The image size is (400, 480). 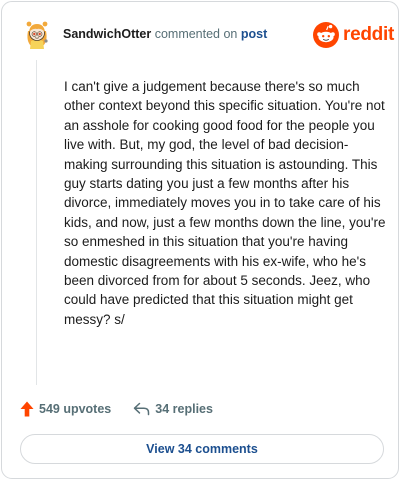 What do you see at coordinates (116, 409) in the screenshot?
I see `comment-footer: 549 upvotes 34 replies` at bounding box center [116, 409].